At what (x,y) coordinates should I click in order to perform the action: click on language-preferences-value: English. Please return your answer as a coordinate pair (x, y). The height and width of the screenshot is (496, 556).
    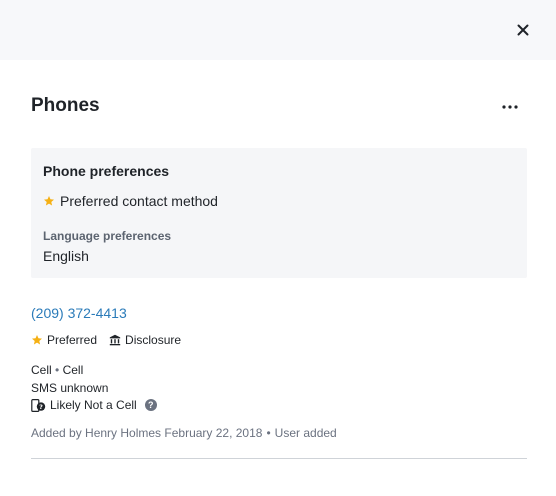
    Looking at the image, I should click on (66, 256).